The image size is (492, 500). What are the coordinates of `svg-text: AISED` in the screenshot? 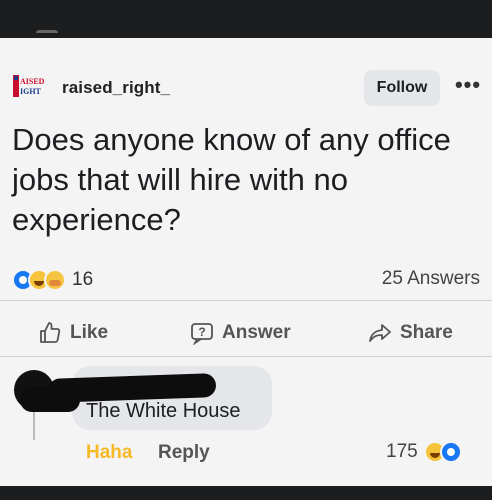 It's located at (32, 81).